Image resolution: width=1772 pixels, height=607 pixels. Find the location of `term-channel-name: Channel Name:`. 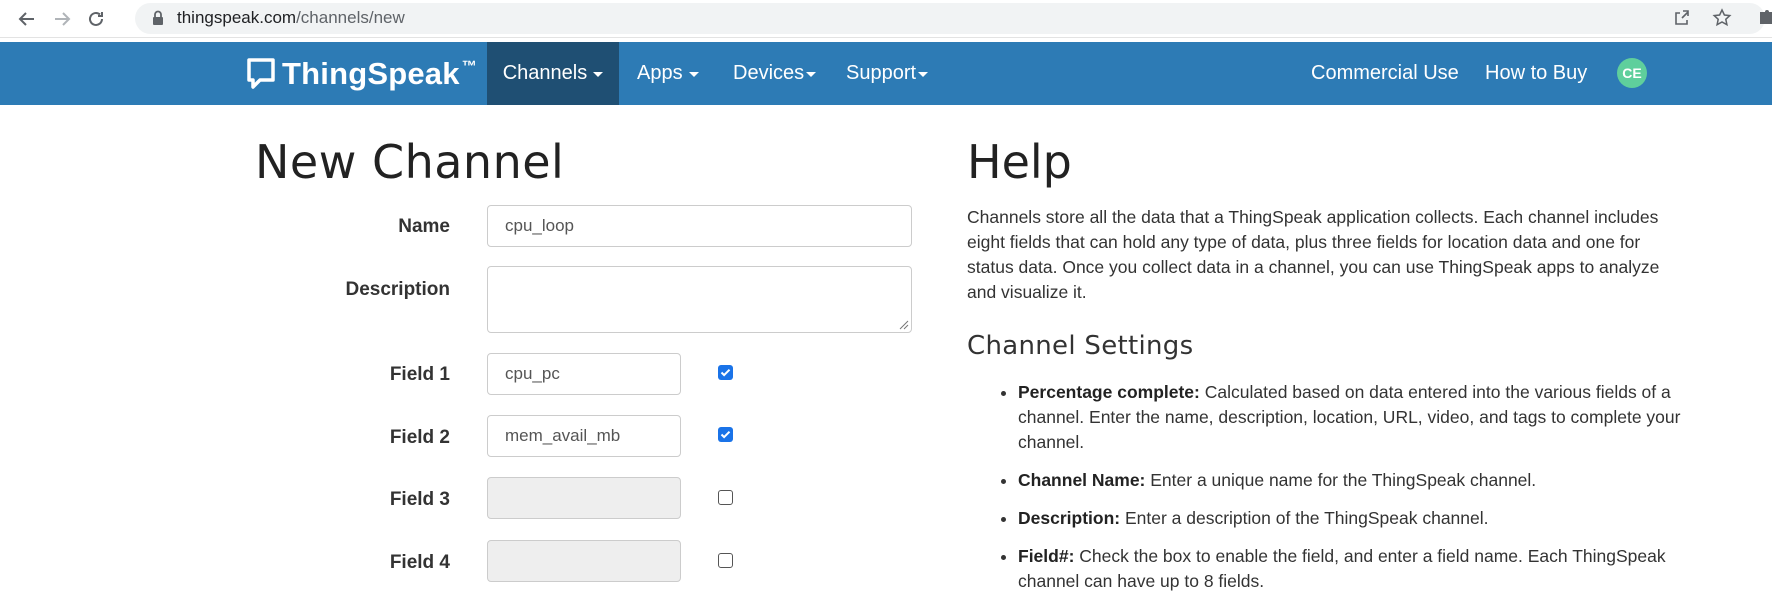

term-channel-name: Channel Name: is located at coordinates (1082, 480).